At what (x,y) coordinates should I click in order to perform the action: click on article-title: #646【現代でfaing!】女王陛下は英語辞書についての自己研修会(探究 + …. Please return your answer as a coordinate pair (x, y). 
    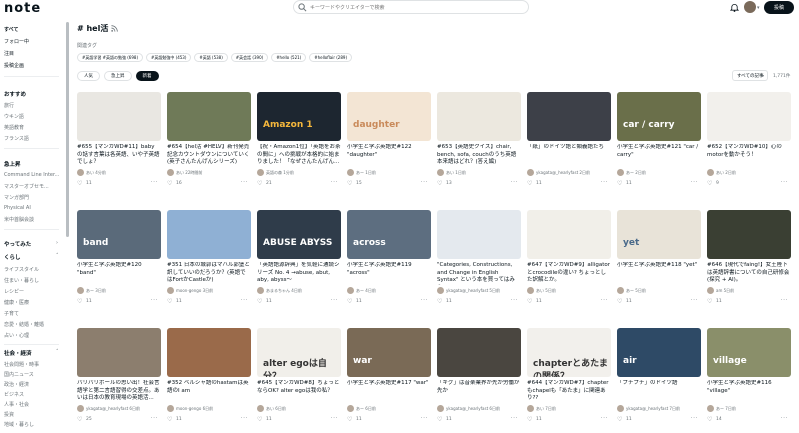
    Looking at the image, I should click on (749, 273).